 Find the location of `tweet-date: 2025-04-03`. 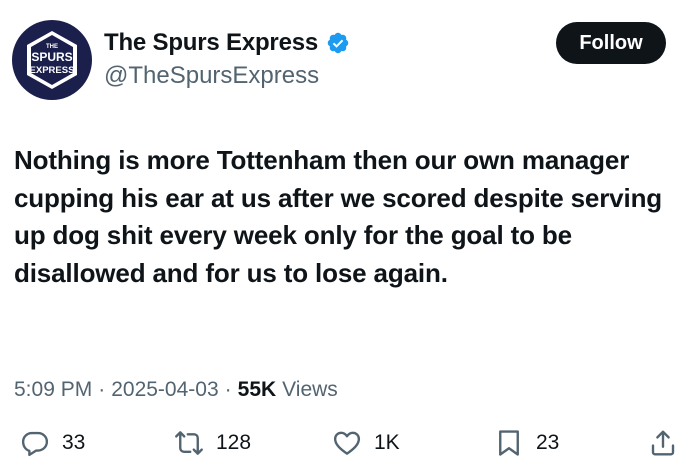

tweet-date: 2025-04-03 is located at coordinates (164, 390).